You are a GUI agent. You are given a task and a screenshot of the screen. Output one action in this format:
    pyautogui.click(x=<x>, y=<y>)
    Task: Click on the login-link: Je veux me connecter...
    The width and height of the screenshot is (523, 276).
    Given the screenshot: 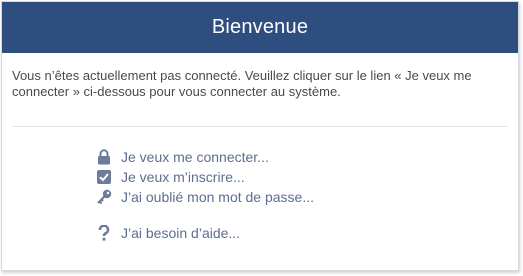 What is the action you would take?
    pyautogui.click(x=204, y=157)
    